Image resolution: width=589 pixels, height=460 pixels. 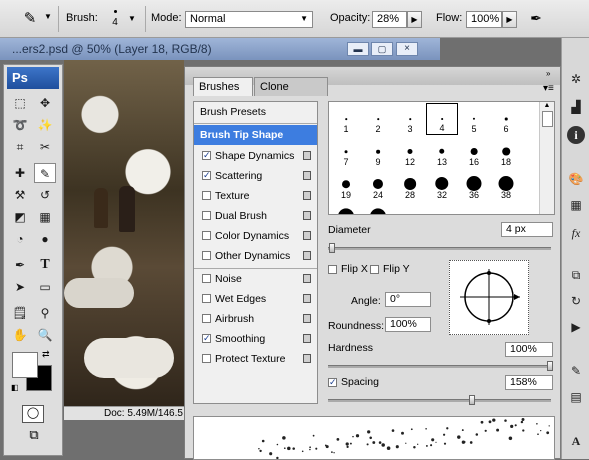 What do you see at coordinates (255, 216) in the screenshot?
I see `dual-brush-item: Dual Brush` at bounding box center [255, 216].